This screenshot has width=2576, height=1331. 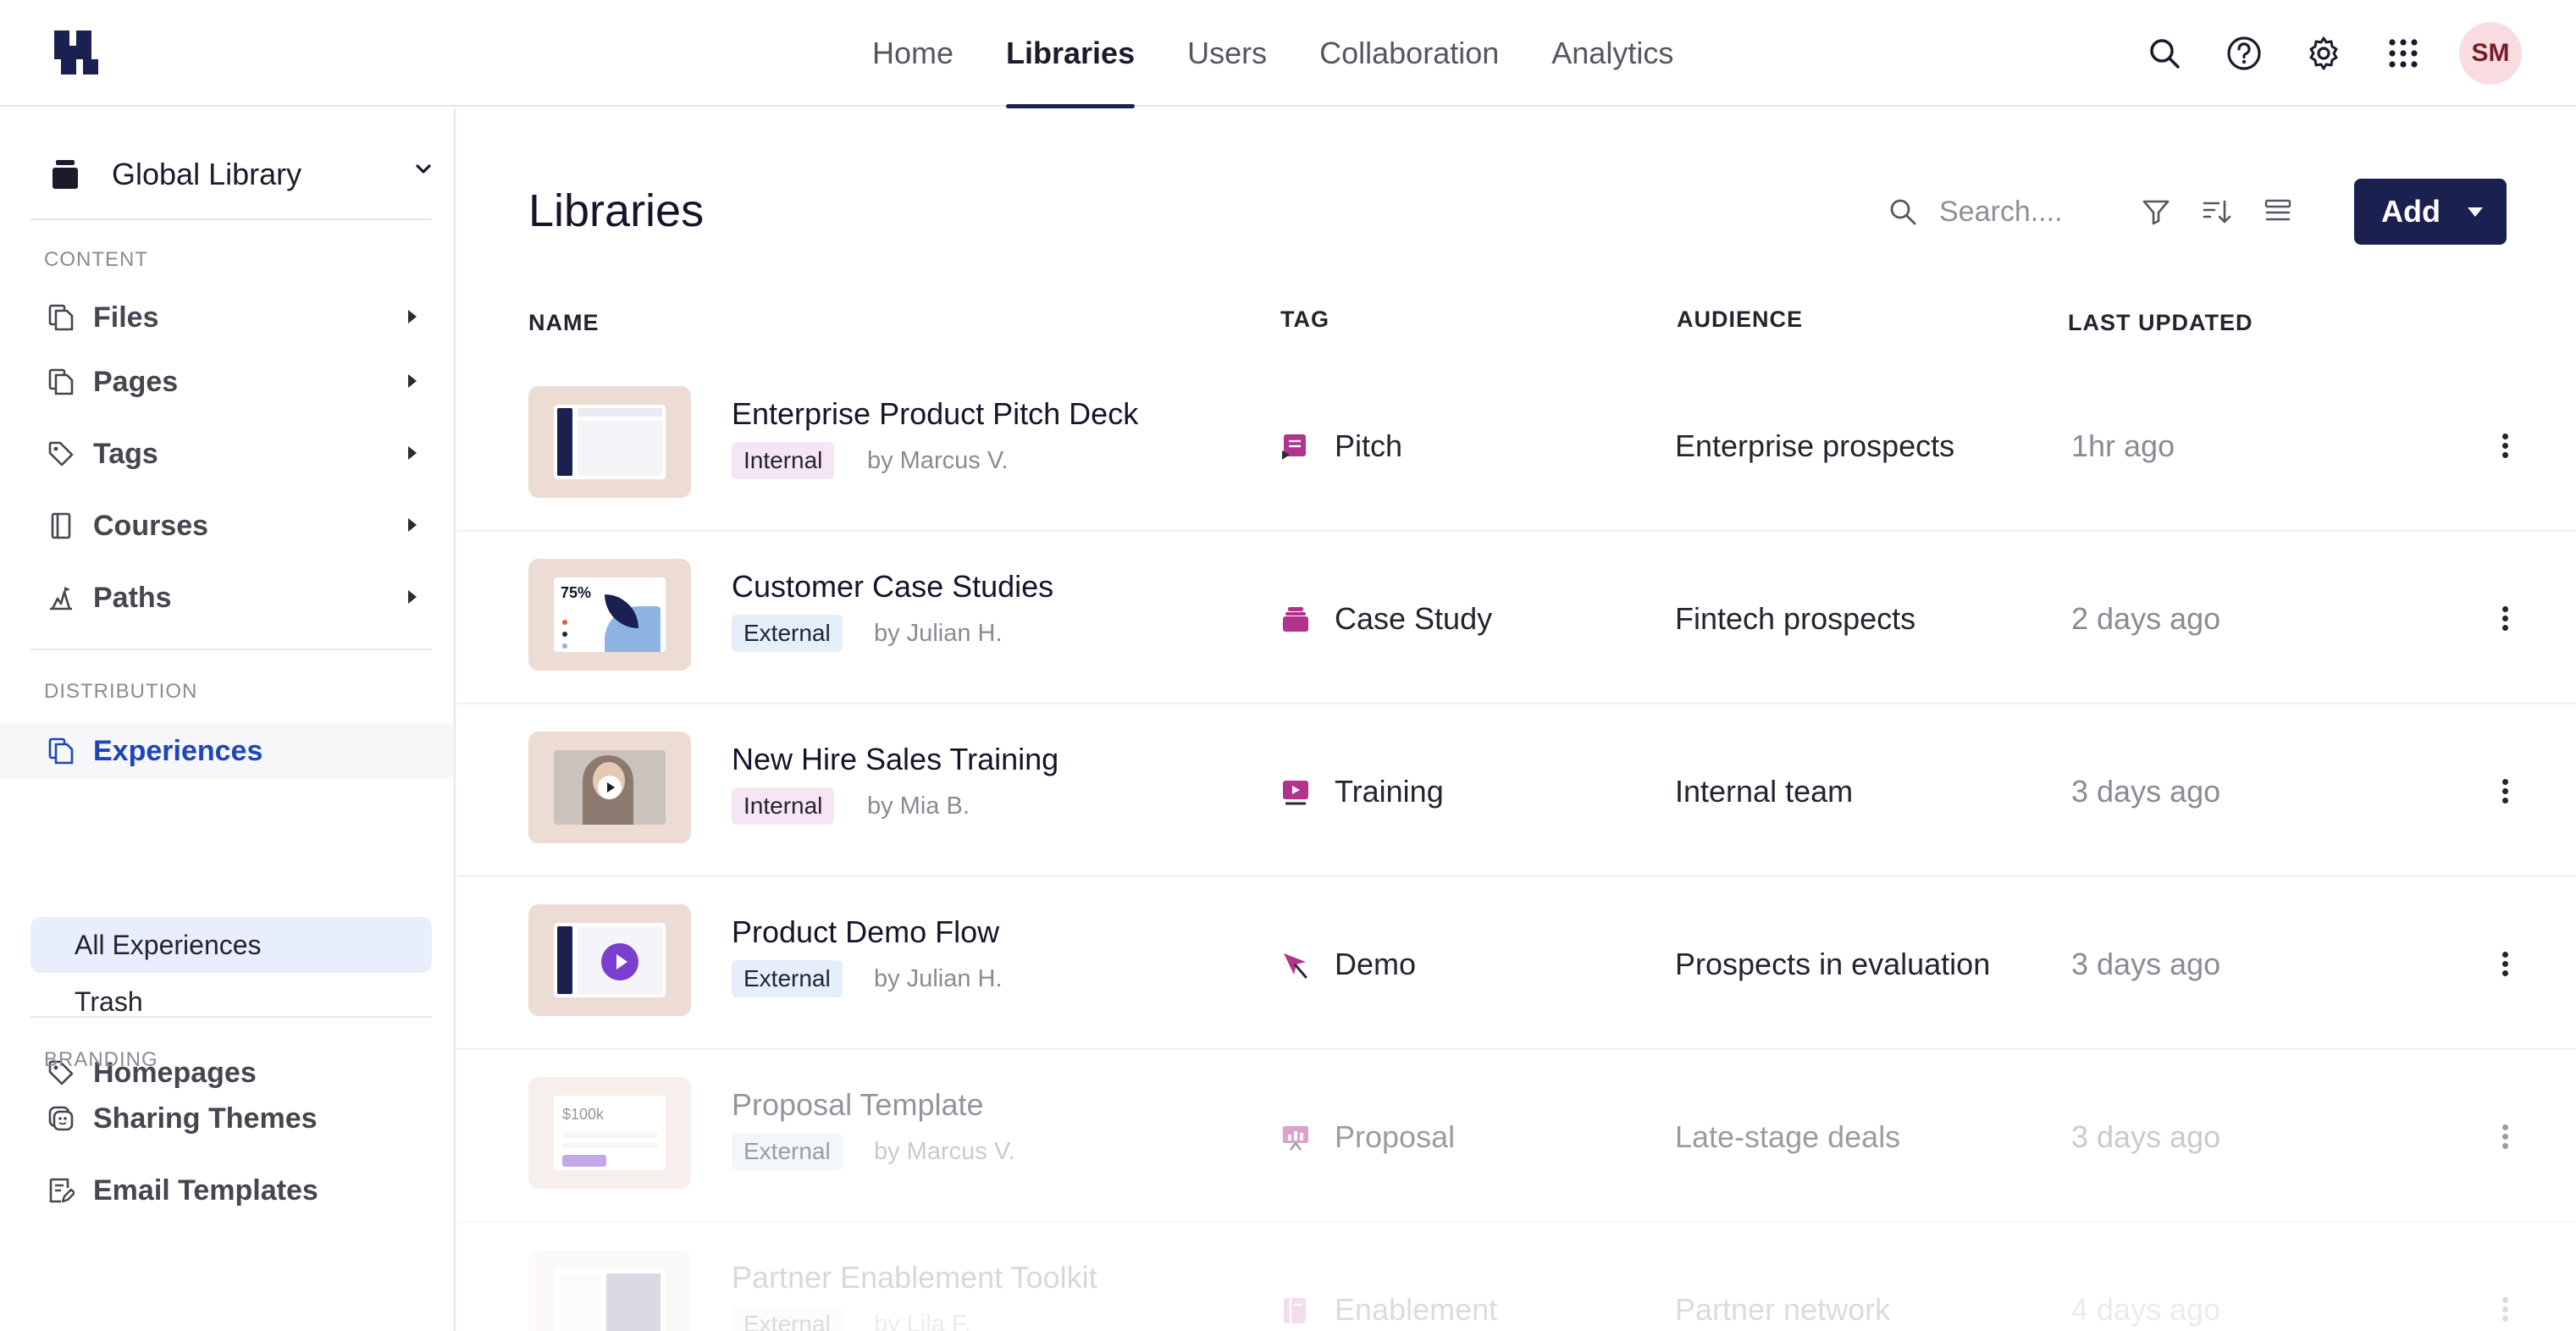 I want to click on sidebar-item-paths: Paths, so click(x=233, y=598).